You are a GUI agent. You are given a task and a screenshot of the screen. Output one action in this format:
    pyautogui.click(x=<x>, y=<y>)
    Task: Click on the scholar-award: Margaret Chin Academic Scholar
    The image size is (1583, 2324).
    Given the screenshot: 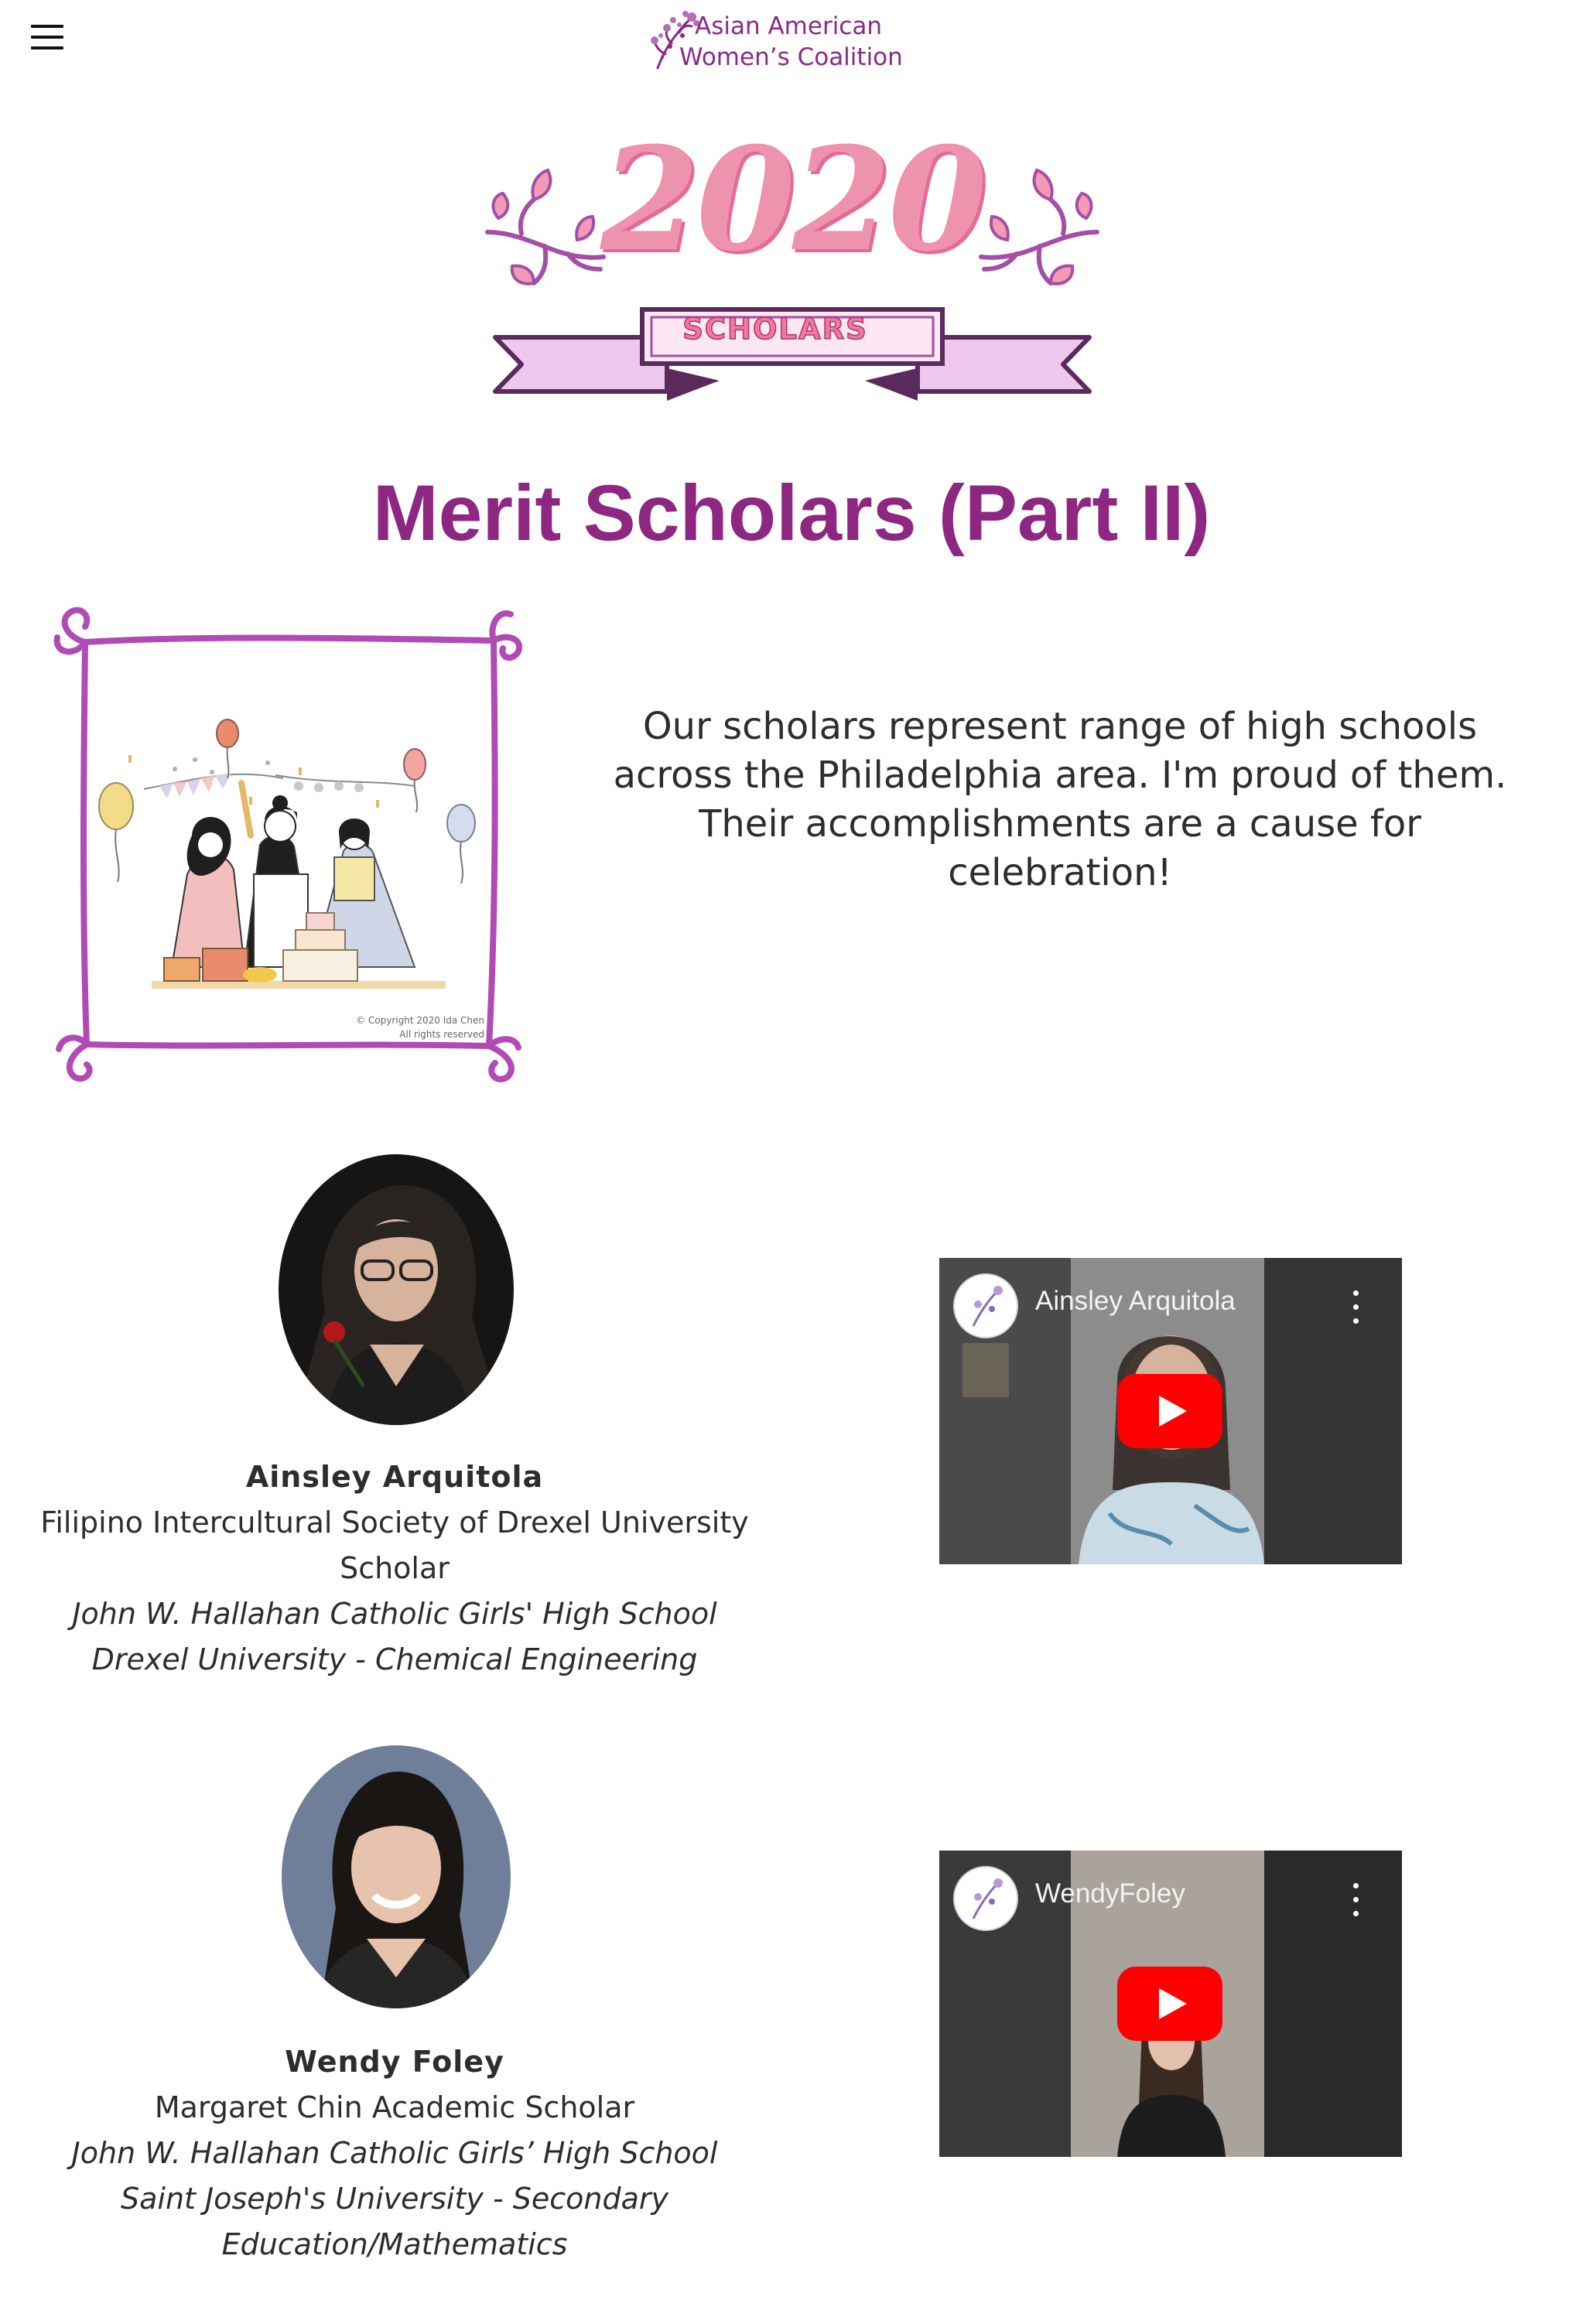 What is the action you would take?
    pyautogui.click(x=394, y=2107)
    